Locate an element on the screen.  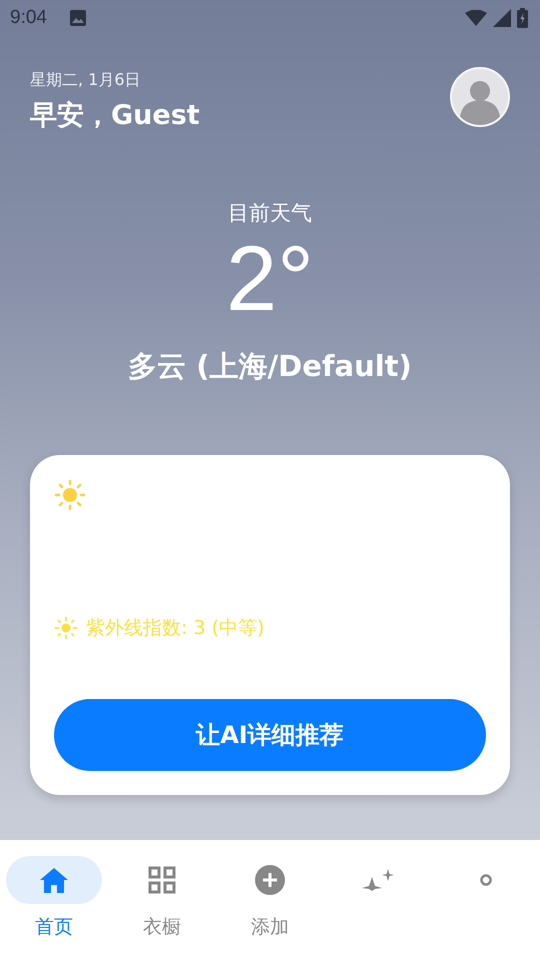
home-icon is located at coordinates (54, 880).